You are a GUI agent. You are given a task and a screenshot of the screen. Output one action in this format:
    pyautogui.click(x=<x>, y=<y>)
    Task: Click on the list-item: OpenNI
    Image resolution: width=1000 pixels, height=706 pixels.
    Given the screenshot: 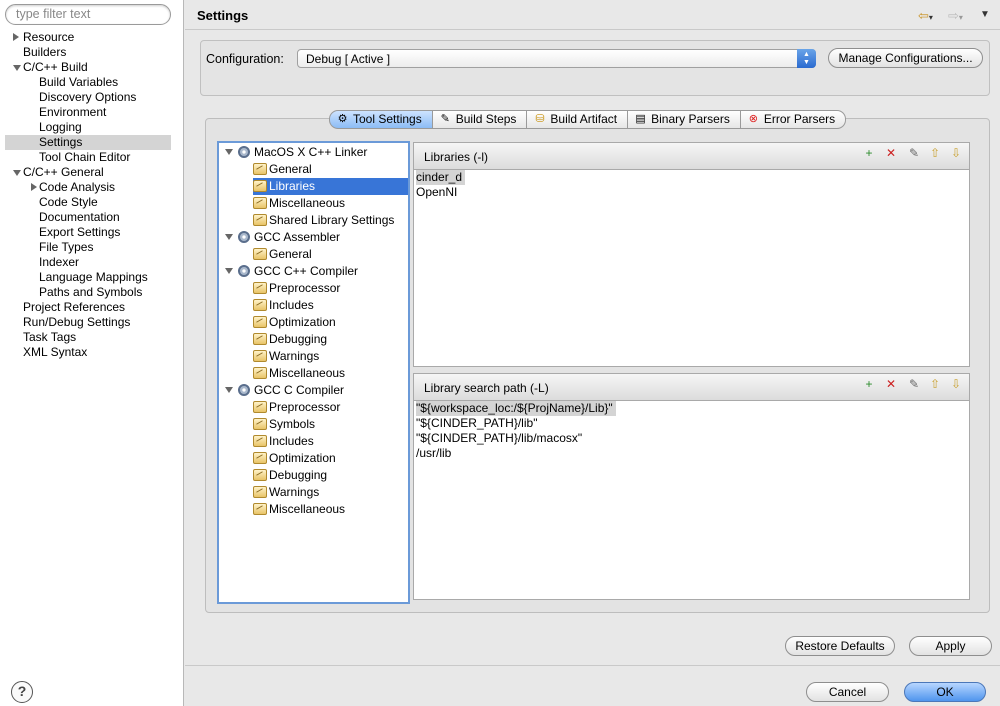 What is the action you would take?
    pyautogui.click(x=436, y=192)
    